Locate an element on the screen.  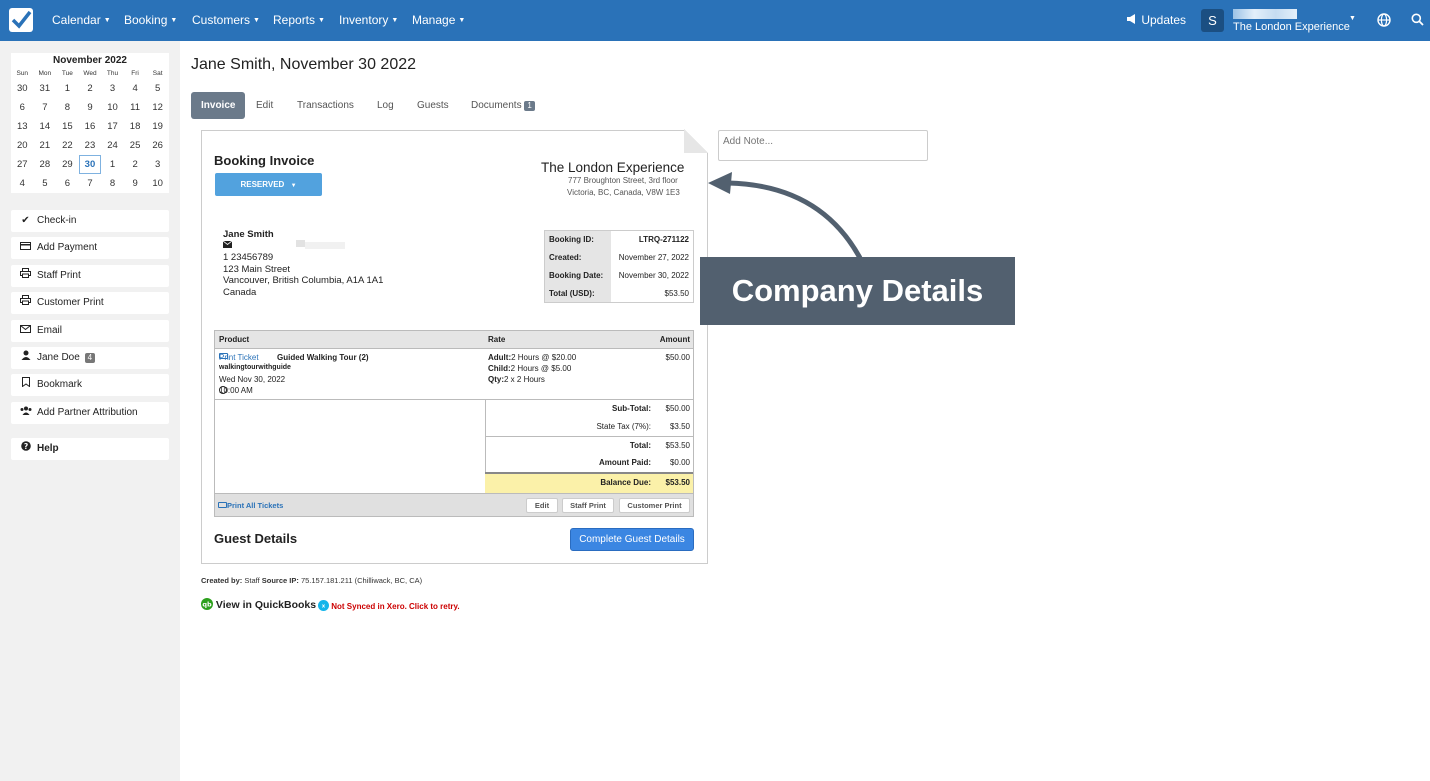
tab-documents: Documents 1 is located at coordinates (503, 105).